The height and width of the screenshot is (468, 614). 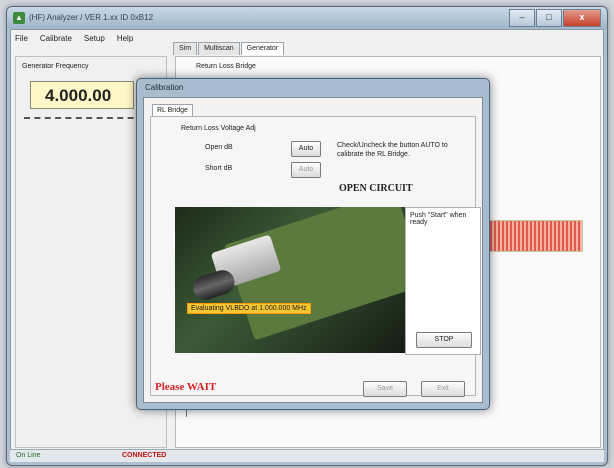 I want to click on connection-status: CONNECTED, so click(x=144, y=455).